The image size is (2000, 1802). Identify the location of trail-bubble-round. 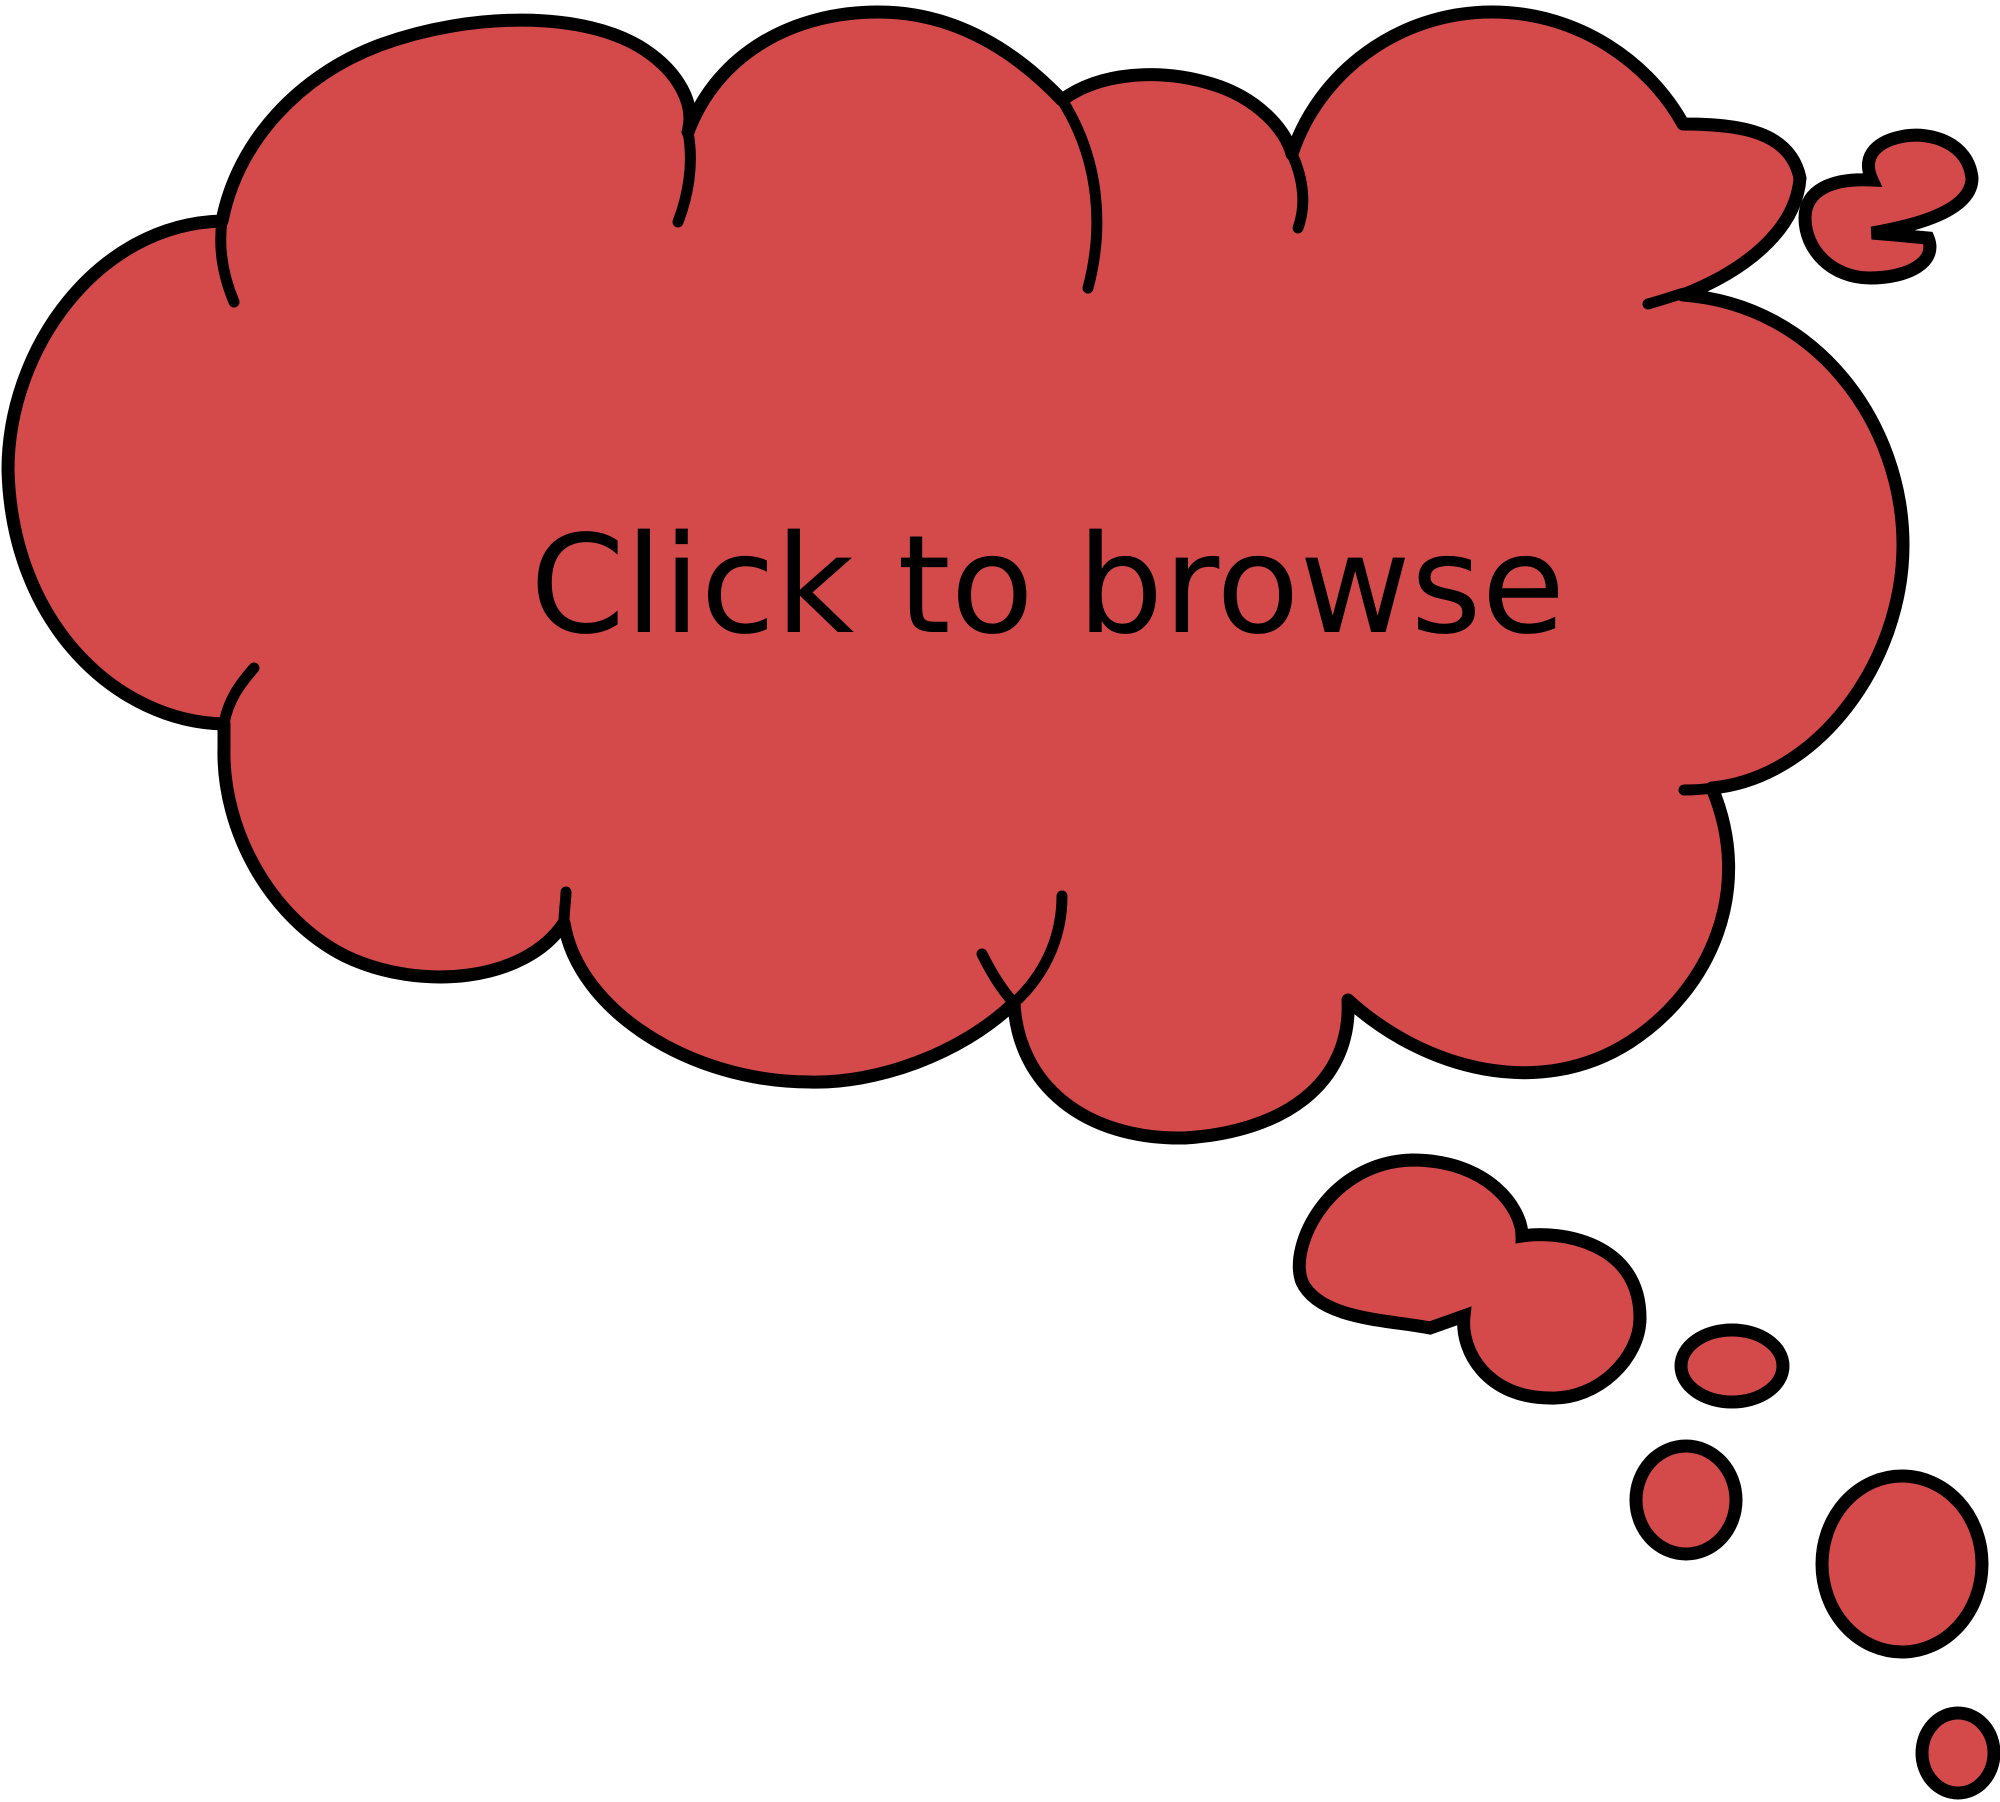
(1902, 1564).